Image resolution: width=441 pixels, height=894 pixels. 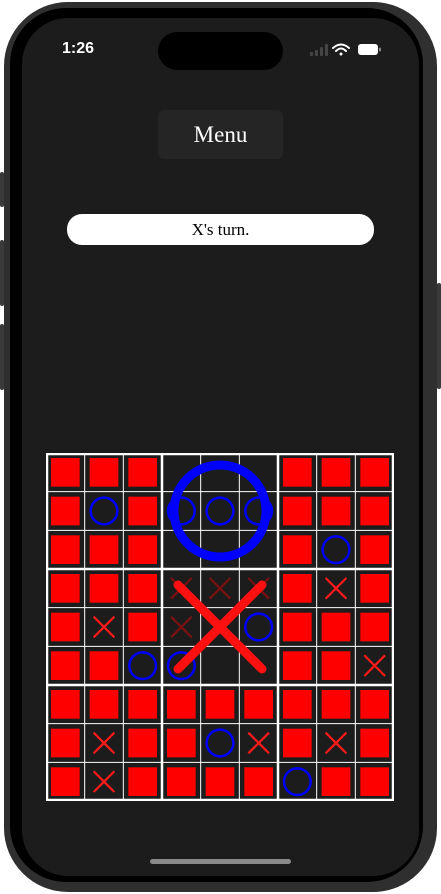 What do you see at coordinates (220, 861) in the screenshot?
I see `home-indicator` at bounding box center [220, 861].